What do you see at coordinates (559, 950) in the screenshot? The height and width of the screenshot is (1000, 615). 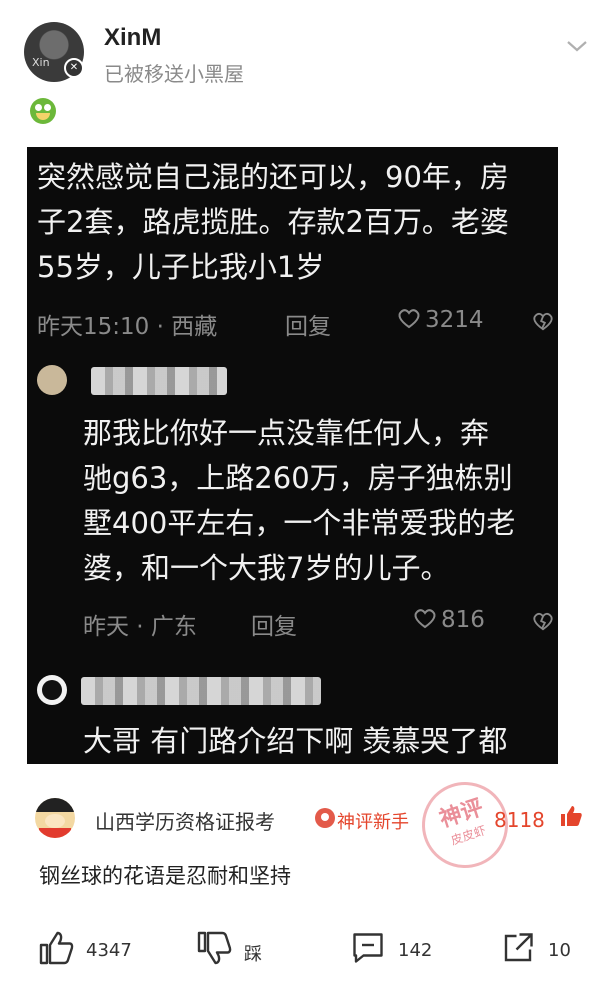 I see `share-count: 10` at bounding box center [559, 950].